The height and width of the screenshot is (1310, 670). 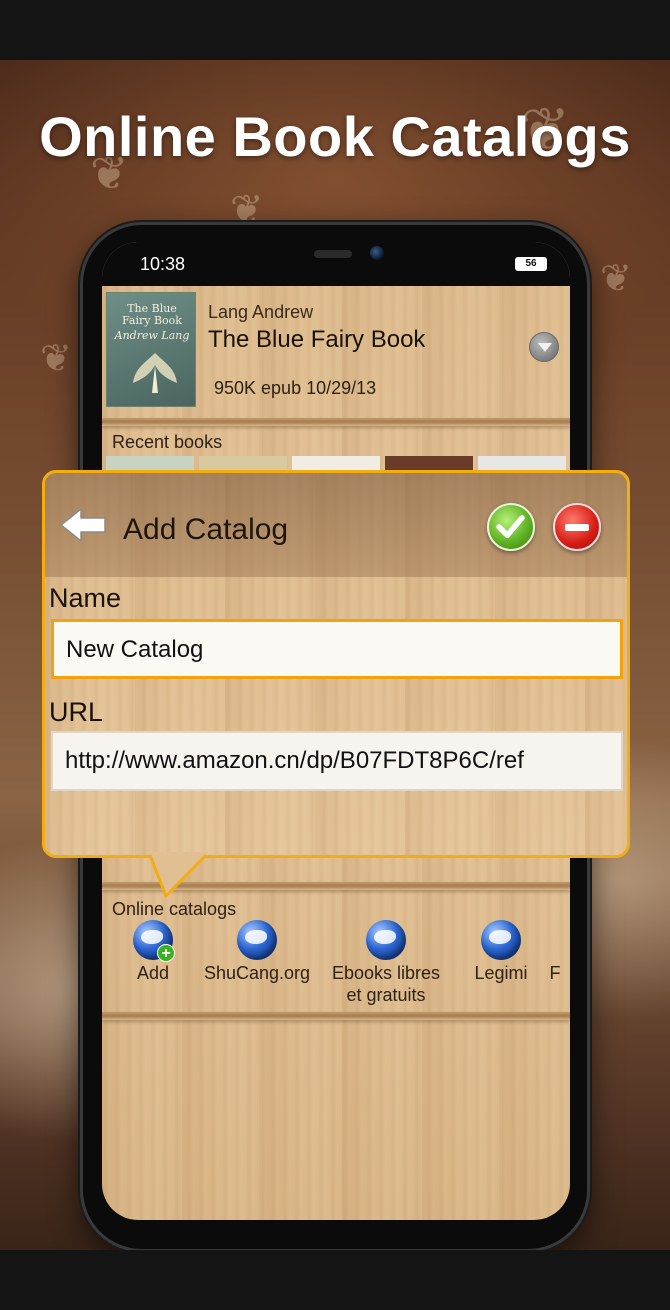 I want to click on catalog-label: Ebooks libres, so click(x=386, y=973).